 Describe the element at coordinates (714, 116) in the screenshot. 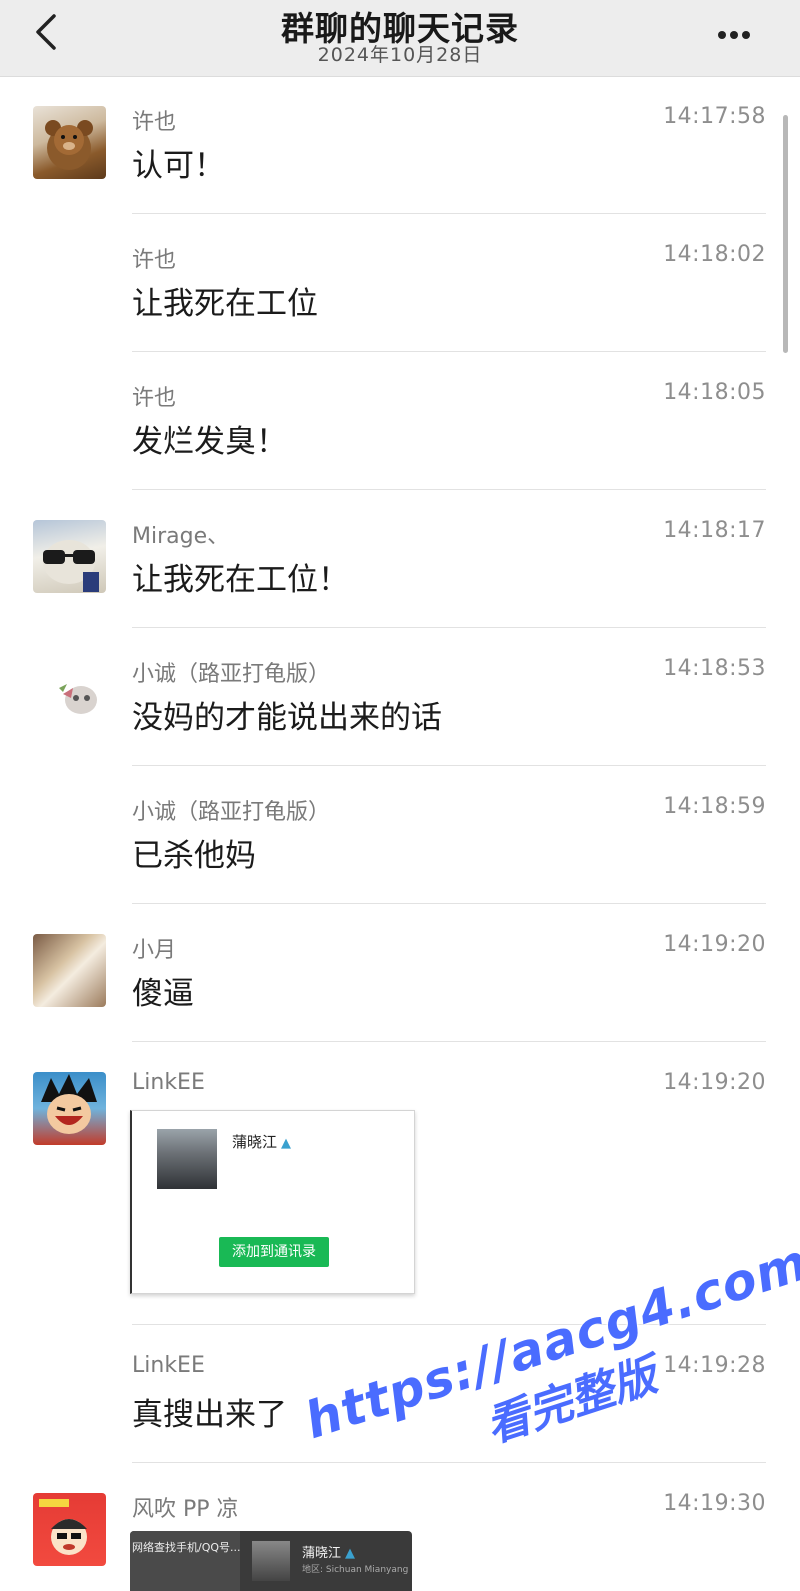

I see `message-time: 14:17:58` at that location.